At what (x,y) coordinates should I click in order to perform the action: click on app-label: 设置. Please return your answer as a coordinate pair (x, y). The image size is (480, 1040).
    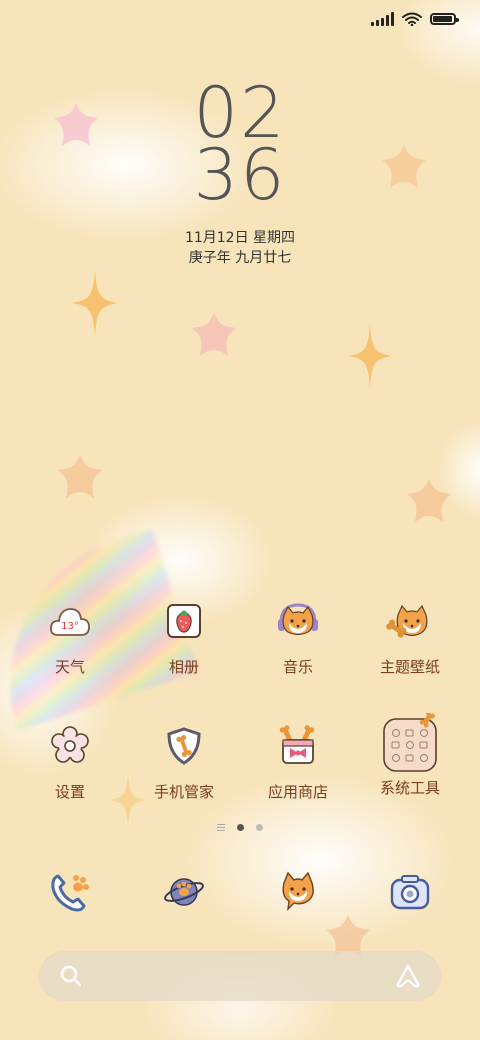
    Looking at the image, I should click on (69, 792).